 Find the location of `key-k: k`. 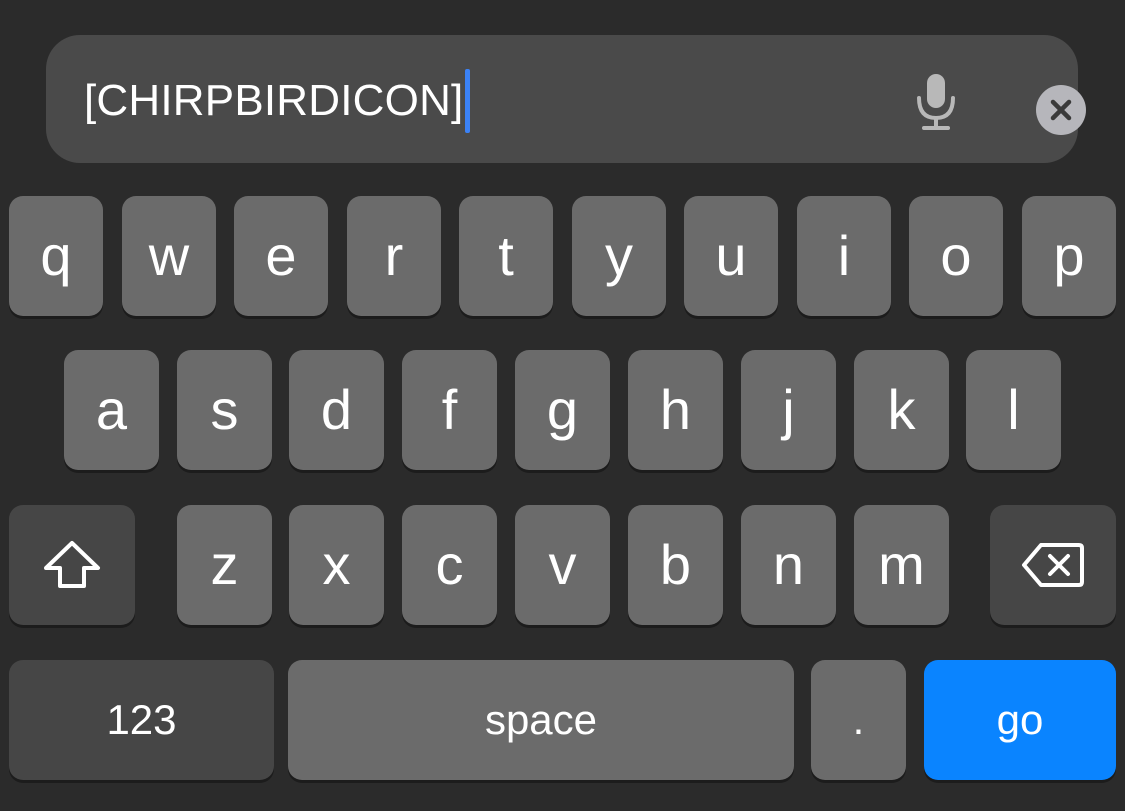

key-k: k is located at coordinates (901, 410).